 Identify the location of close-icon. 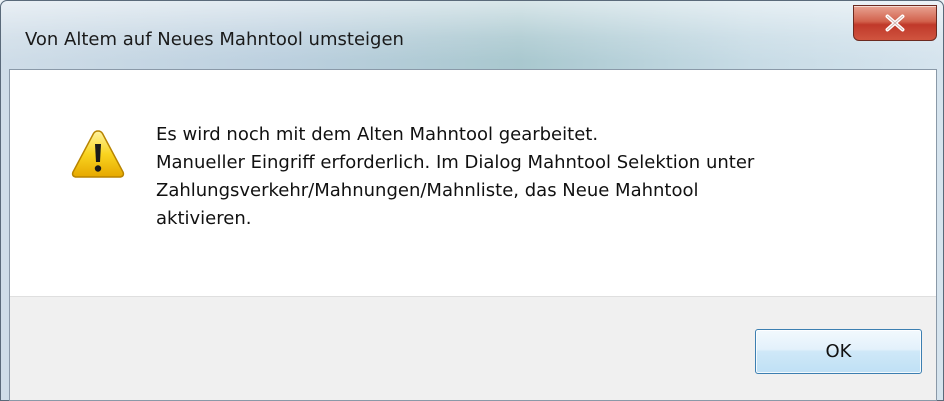
(895, 23).